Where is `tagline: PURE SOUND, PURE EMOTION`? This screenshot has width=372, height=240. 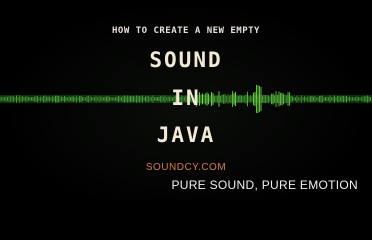 tagline: PURE SOUND, PURE EMOTION is located at coordinates (264, 185).